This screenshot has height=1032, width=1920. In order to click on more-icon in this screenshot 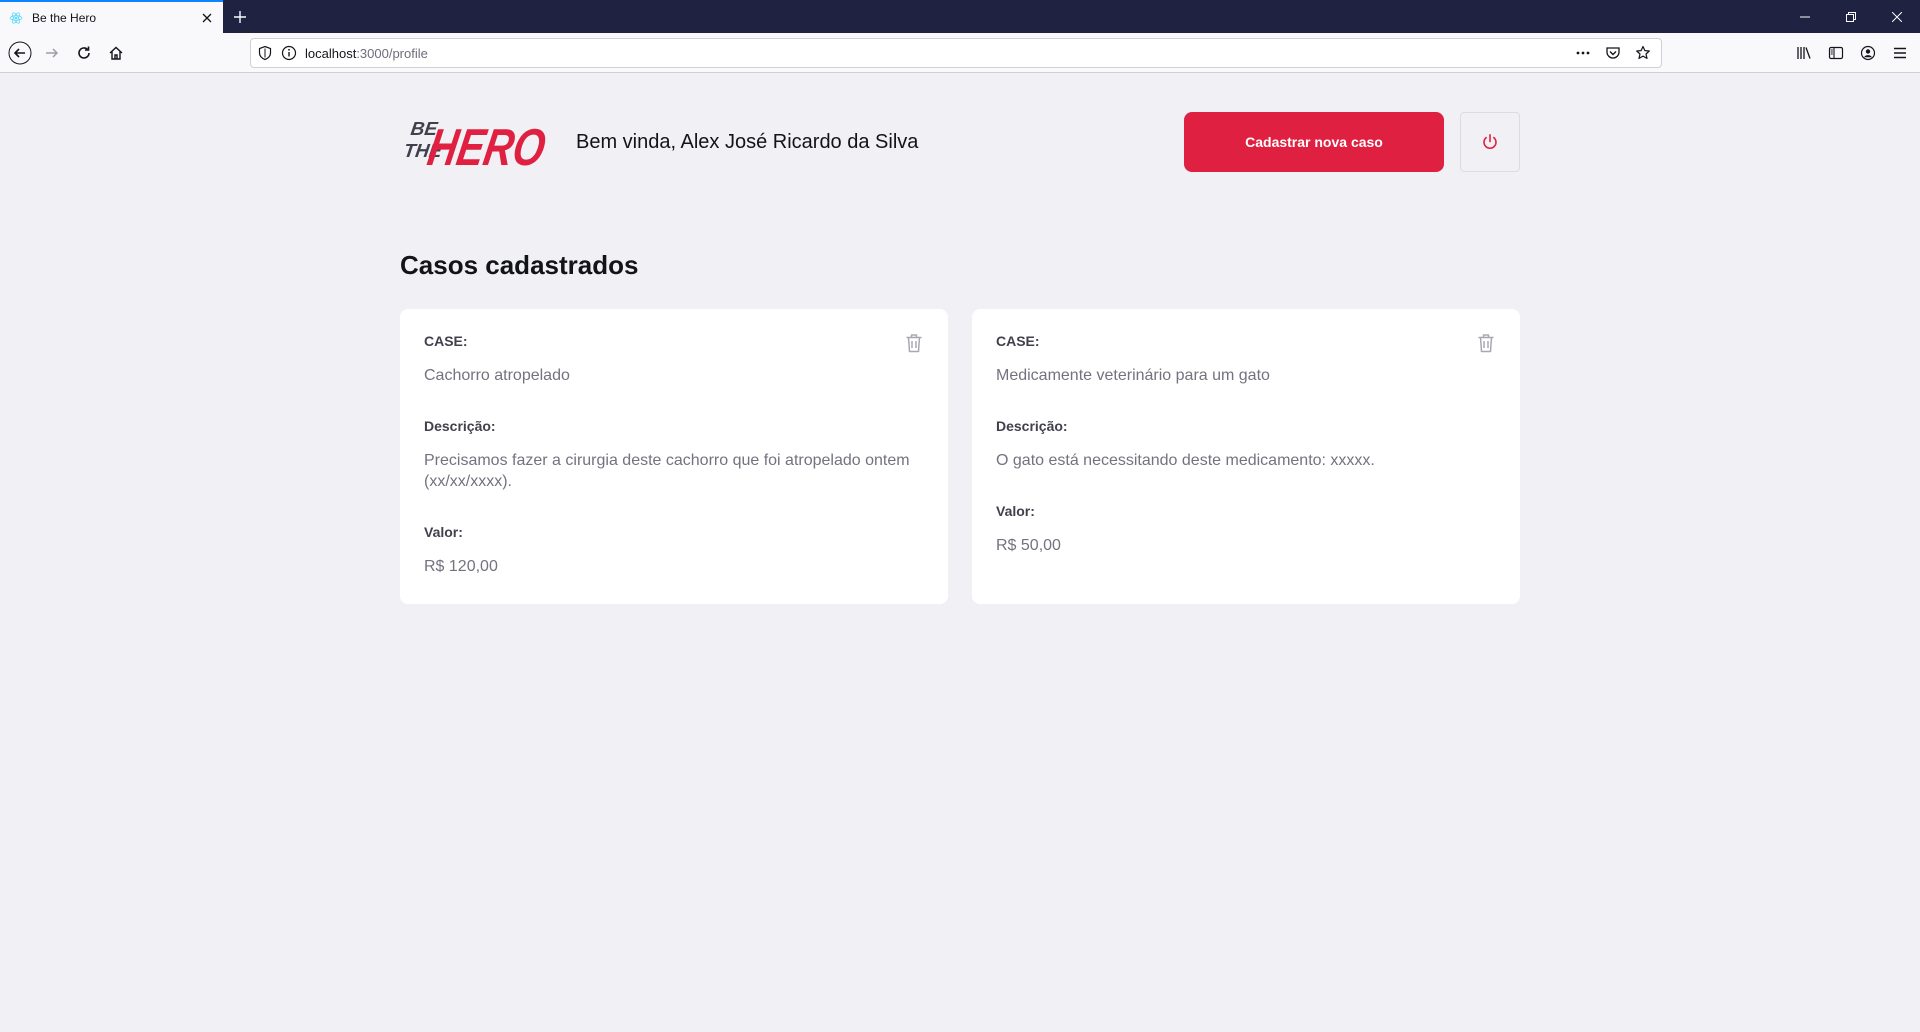, I will do `click(1583, 53)`.